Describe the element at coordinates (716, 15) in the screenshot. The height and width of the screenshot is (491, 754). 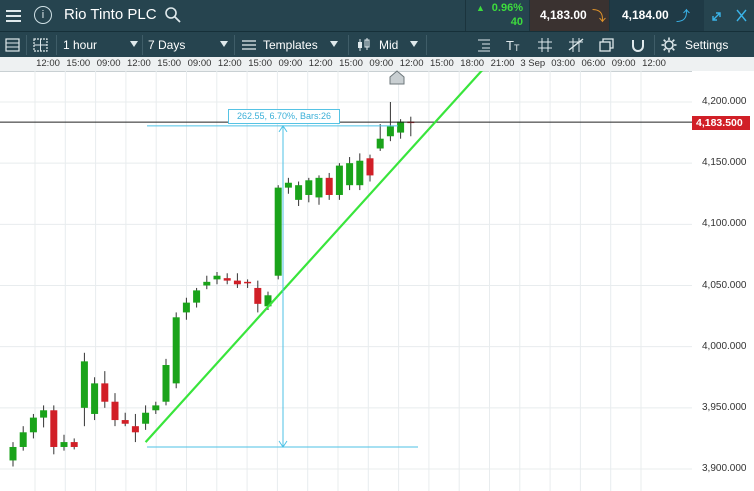
I see `expand-icon` at that location.